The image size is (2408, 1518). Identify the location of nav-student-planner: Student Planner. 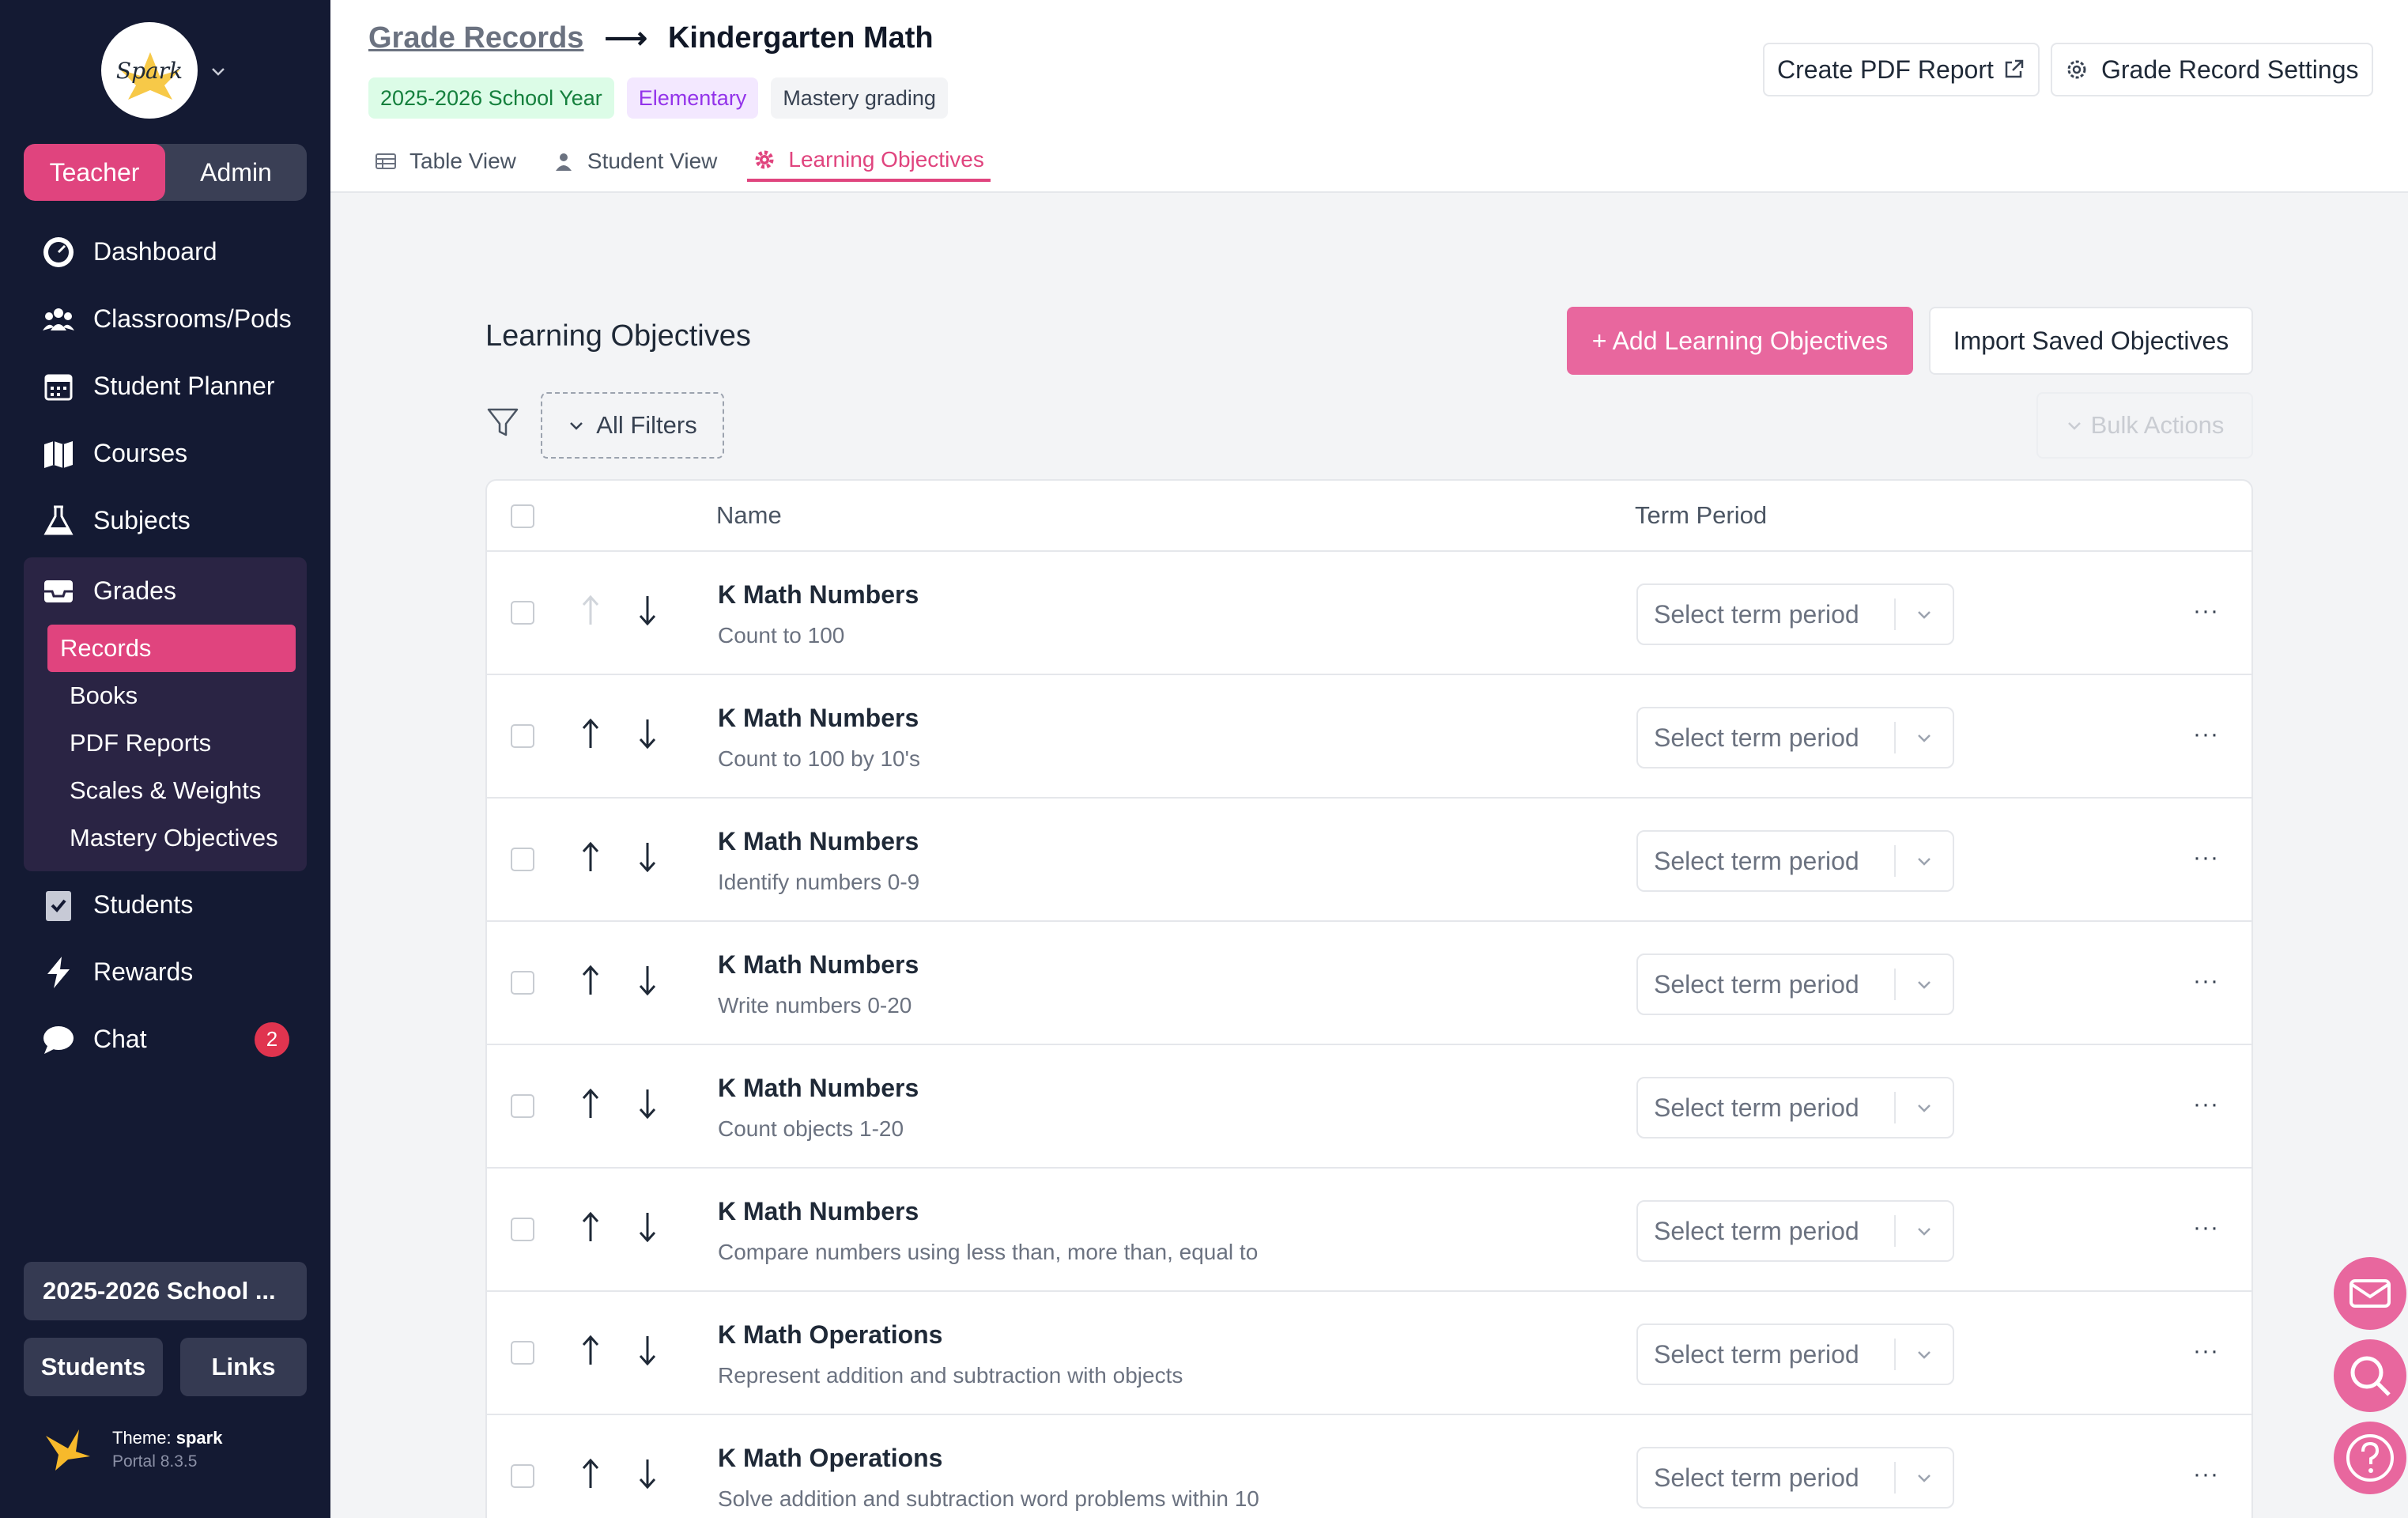
(165, 387).